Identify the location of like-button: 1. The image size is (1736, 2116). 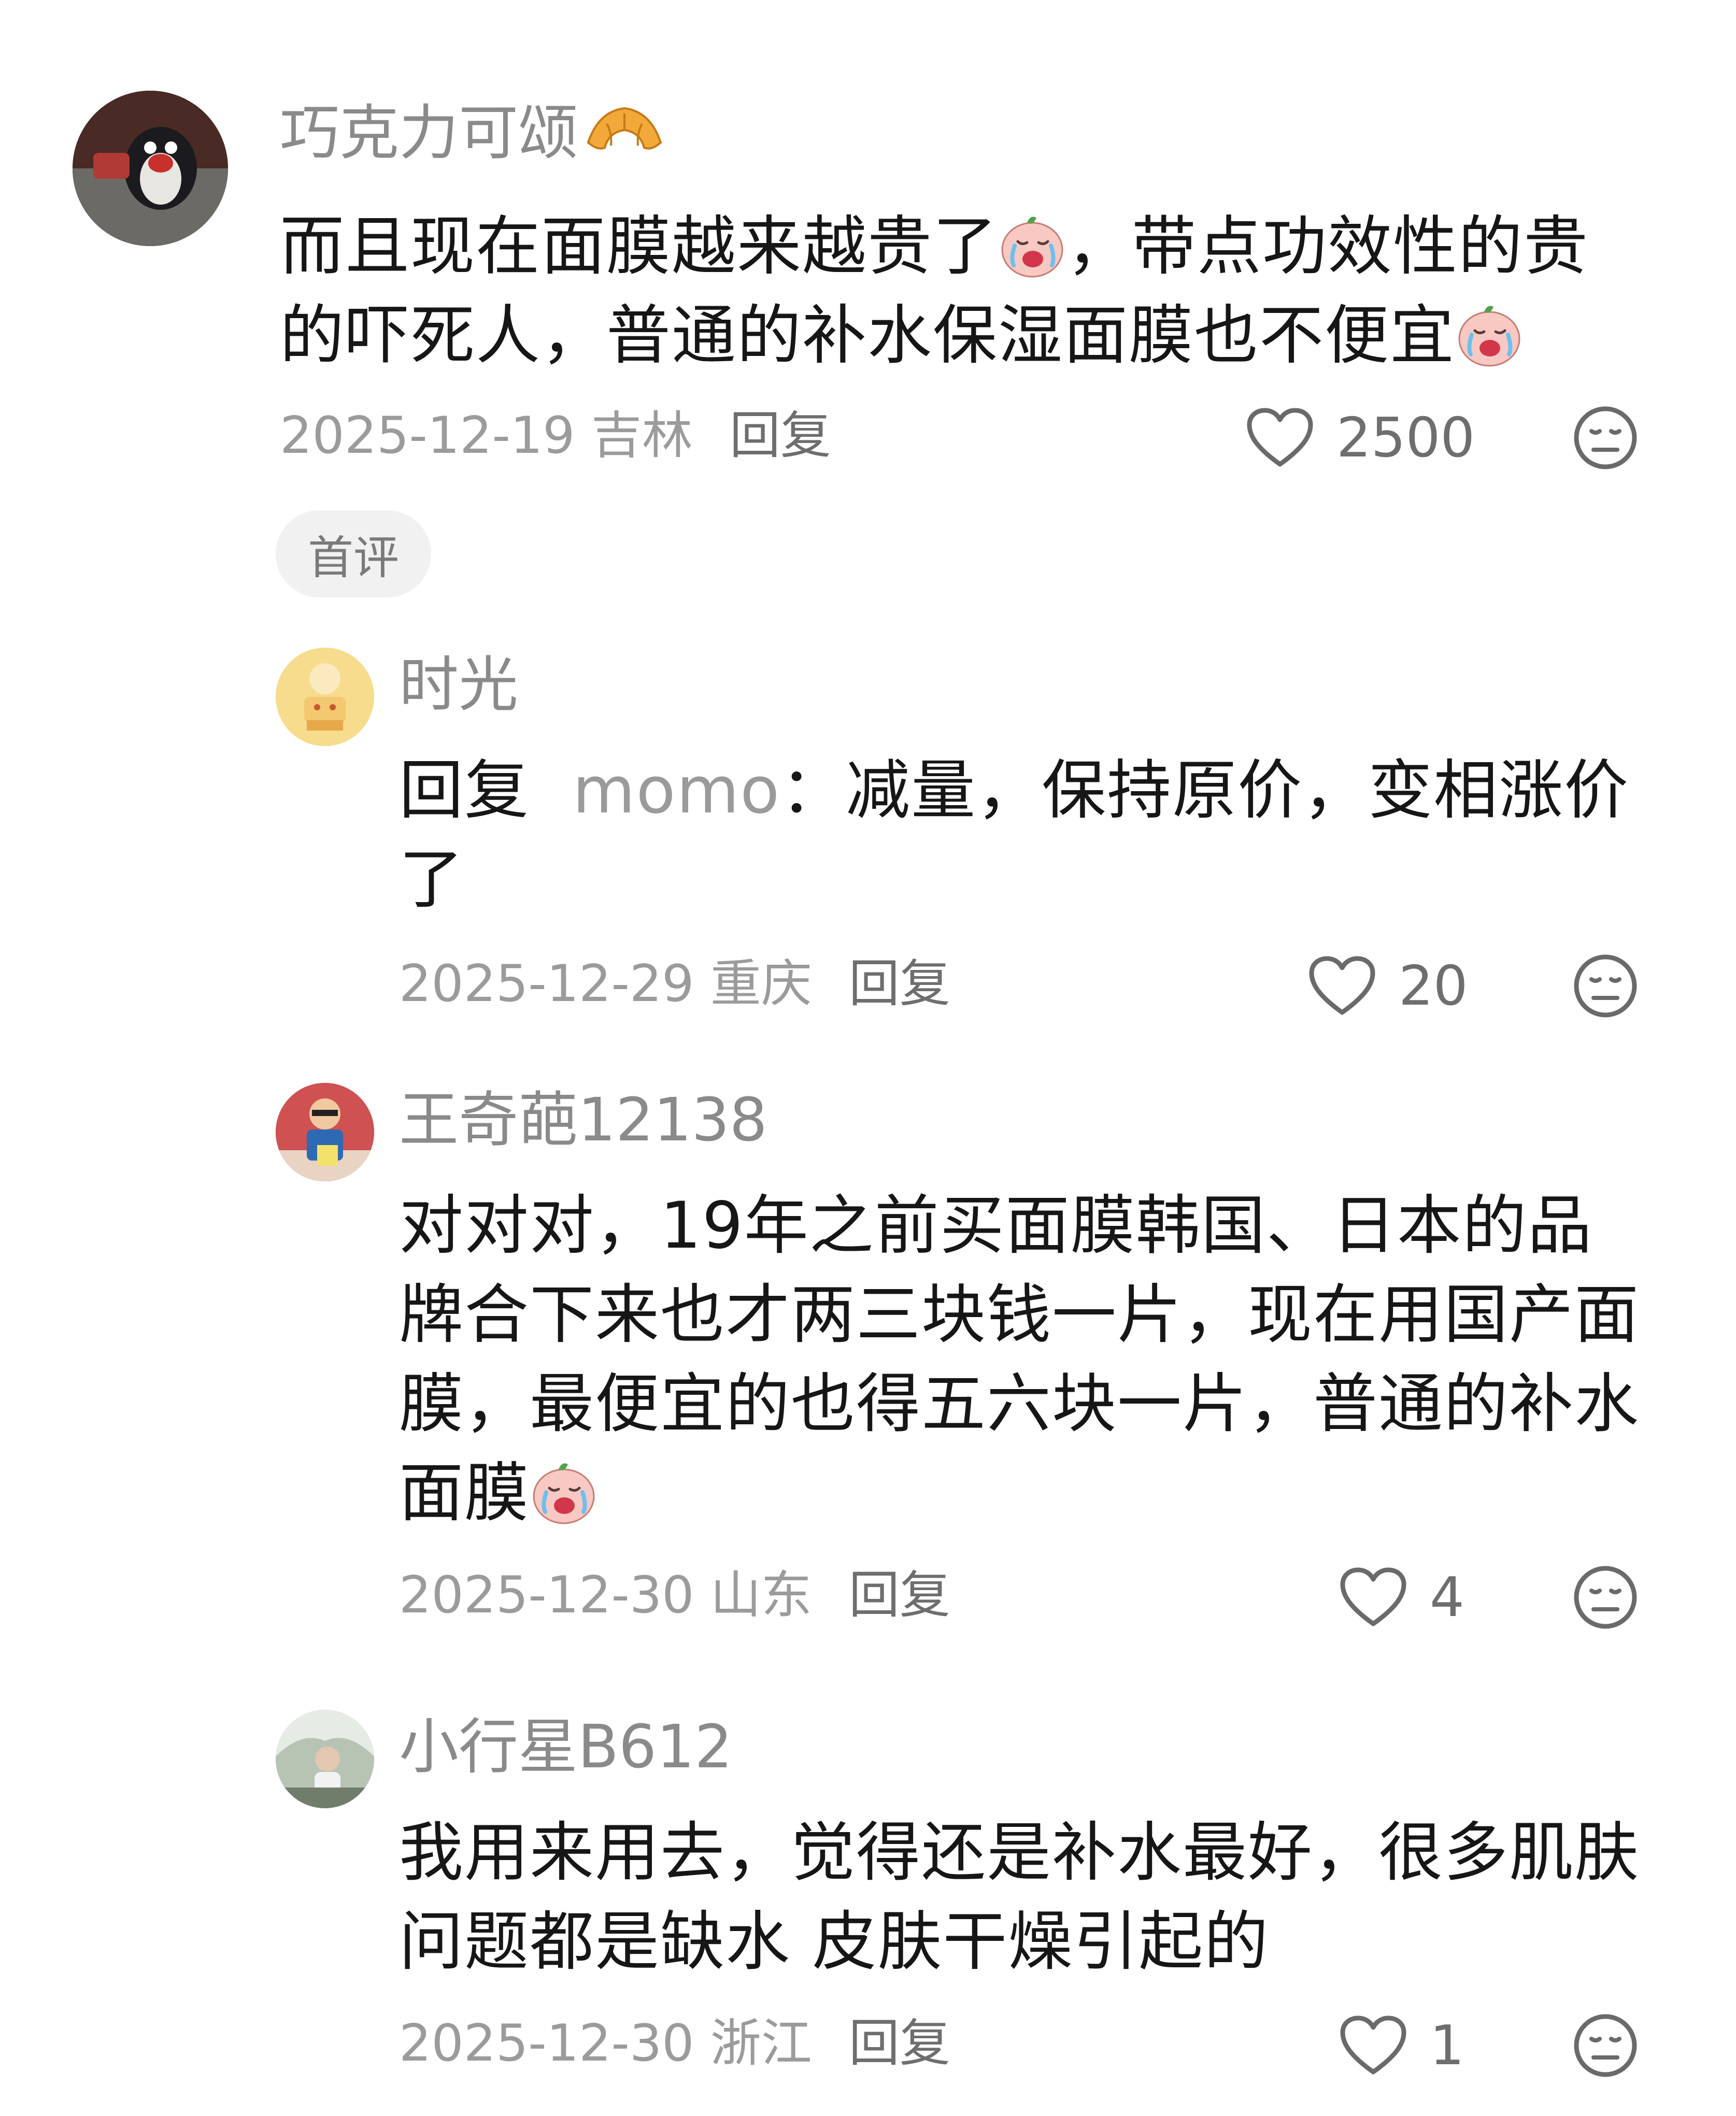
(1402, 2045).